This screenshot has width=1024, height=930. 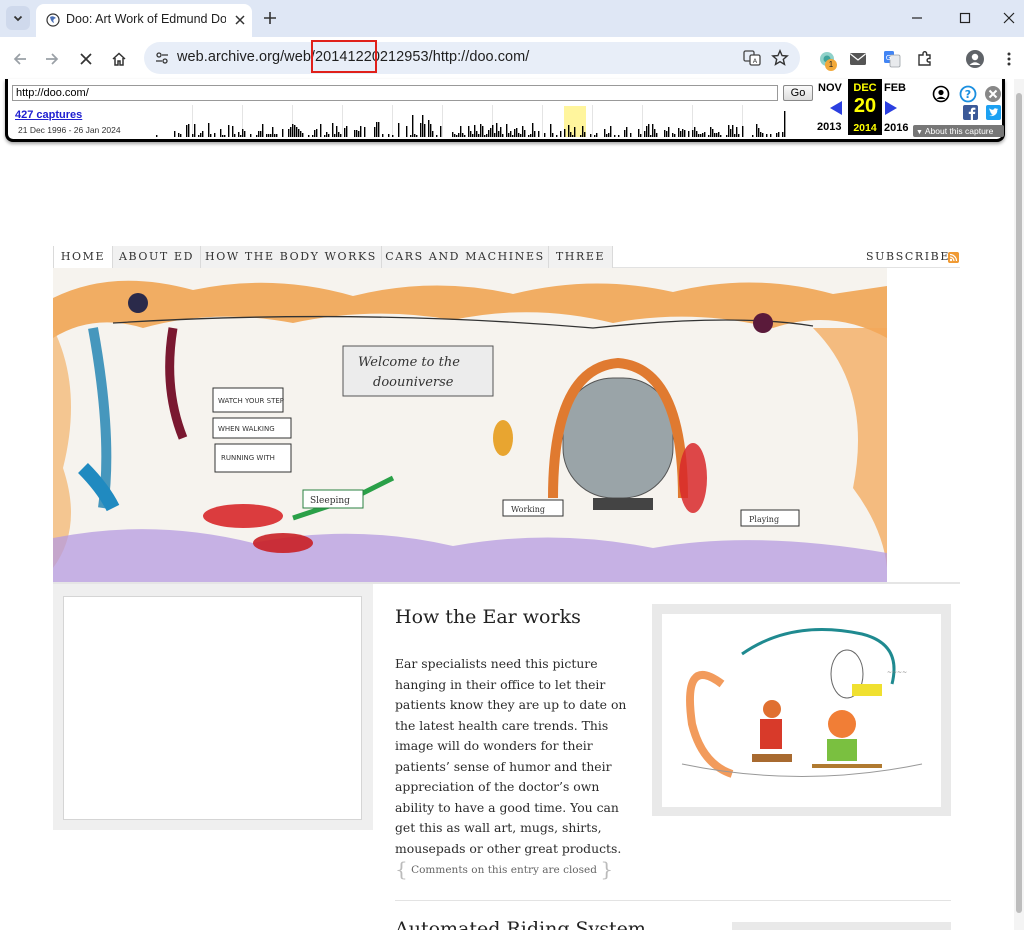 I want to click on sidebar-widget-box, so click(x=212, y=708).